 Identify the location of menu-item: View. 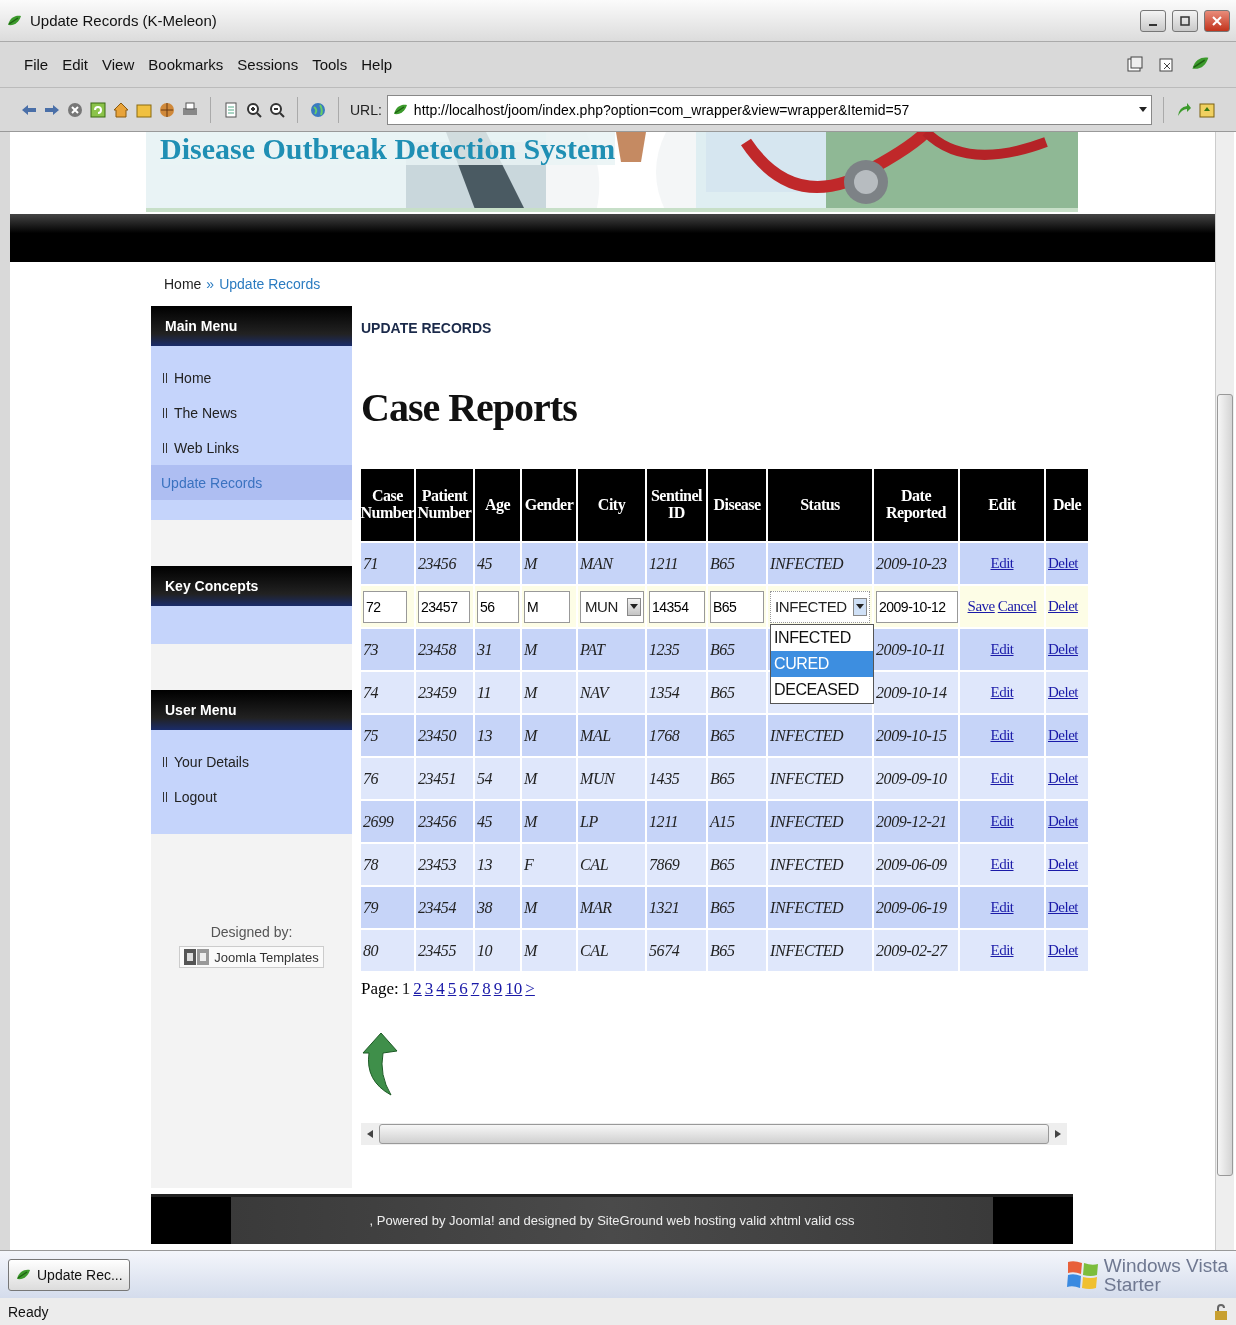
(118, 64).